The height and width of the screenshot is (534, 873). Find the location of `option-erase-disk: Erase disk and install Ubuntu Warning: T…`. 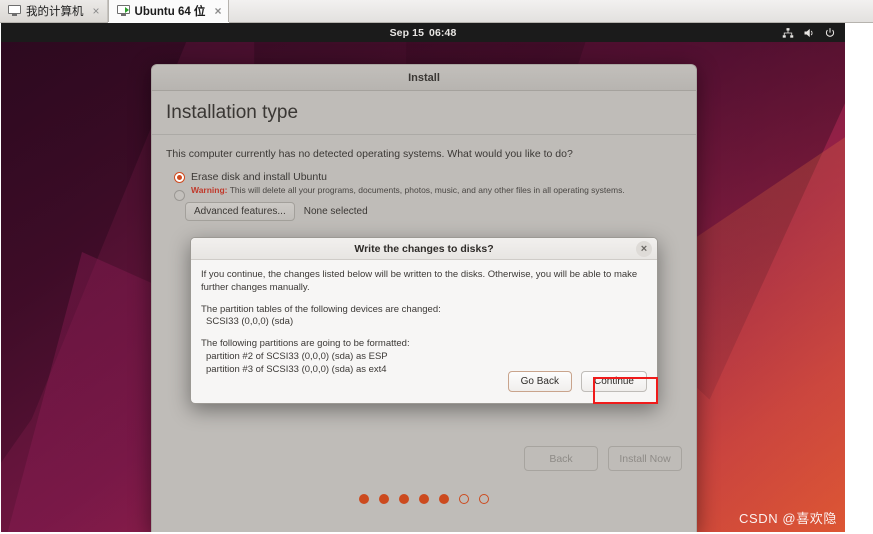

option-erase-disk: Erase disk and install Ubuntu Warning: T… is located at coordinates (428, 183).